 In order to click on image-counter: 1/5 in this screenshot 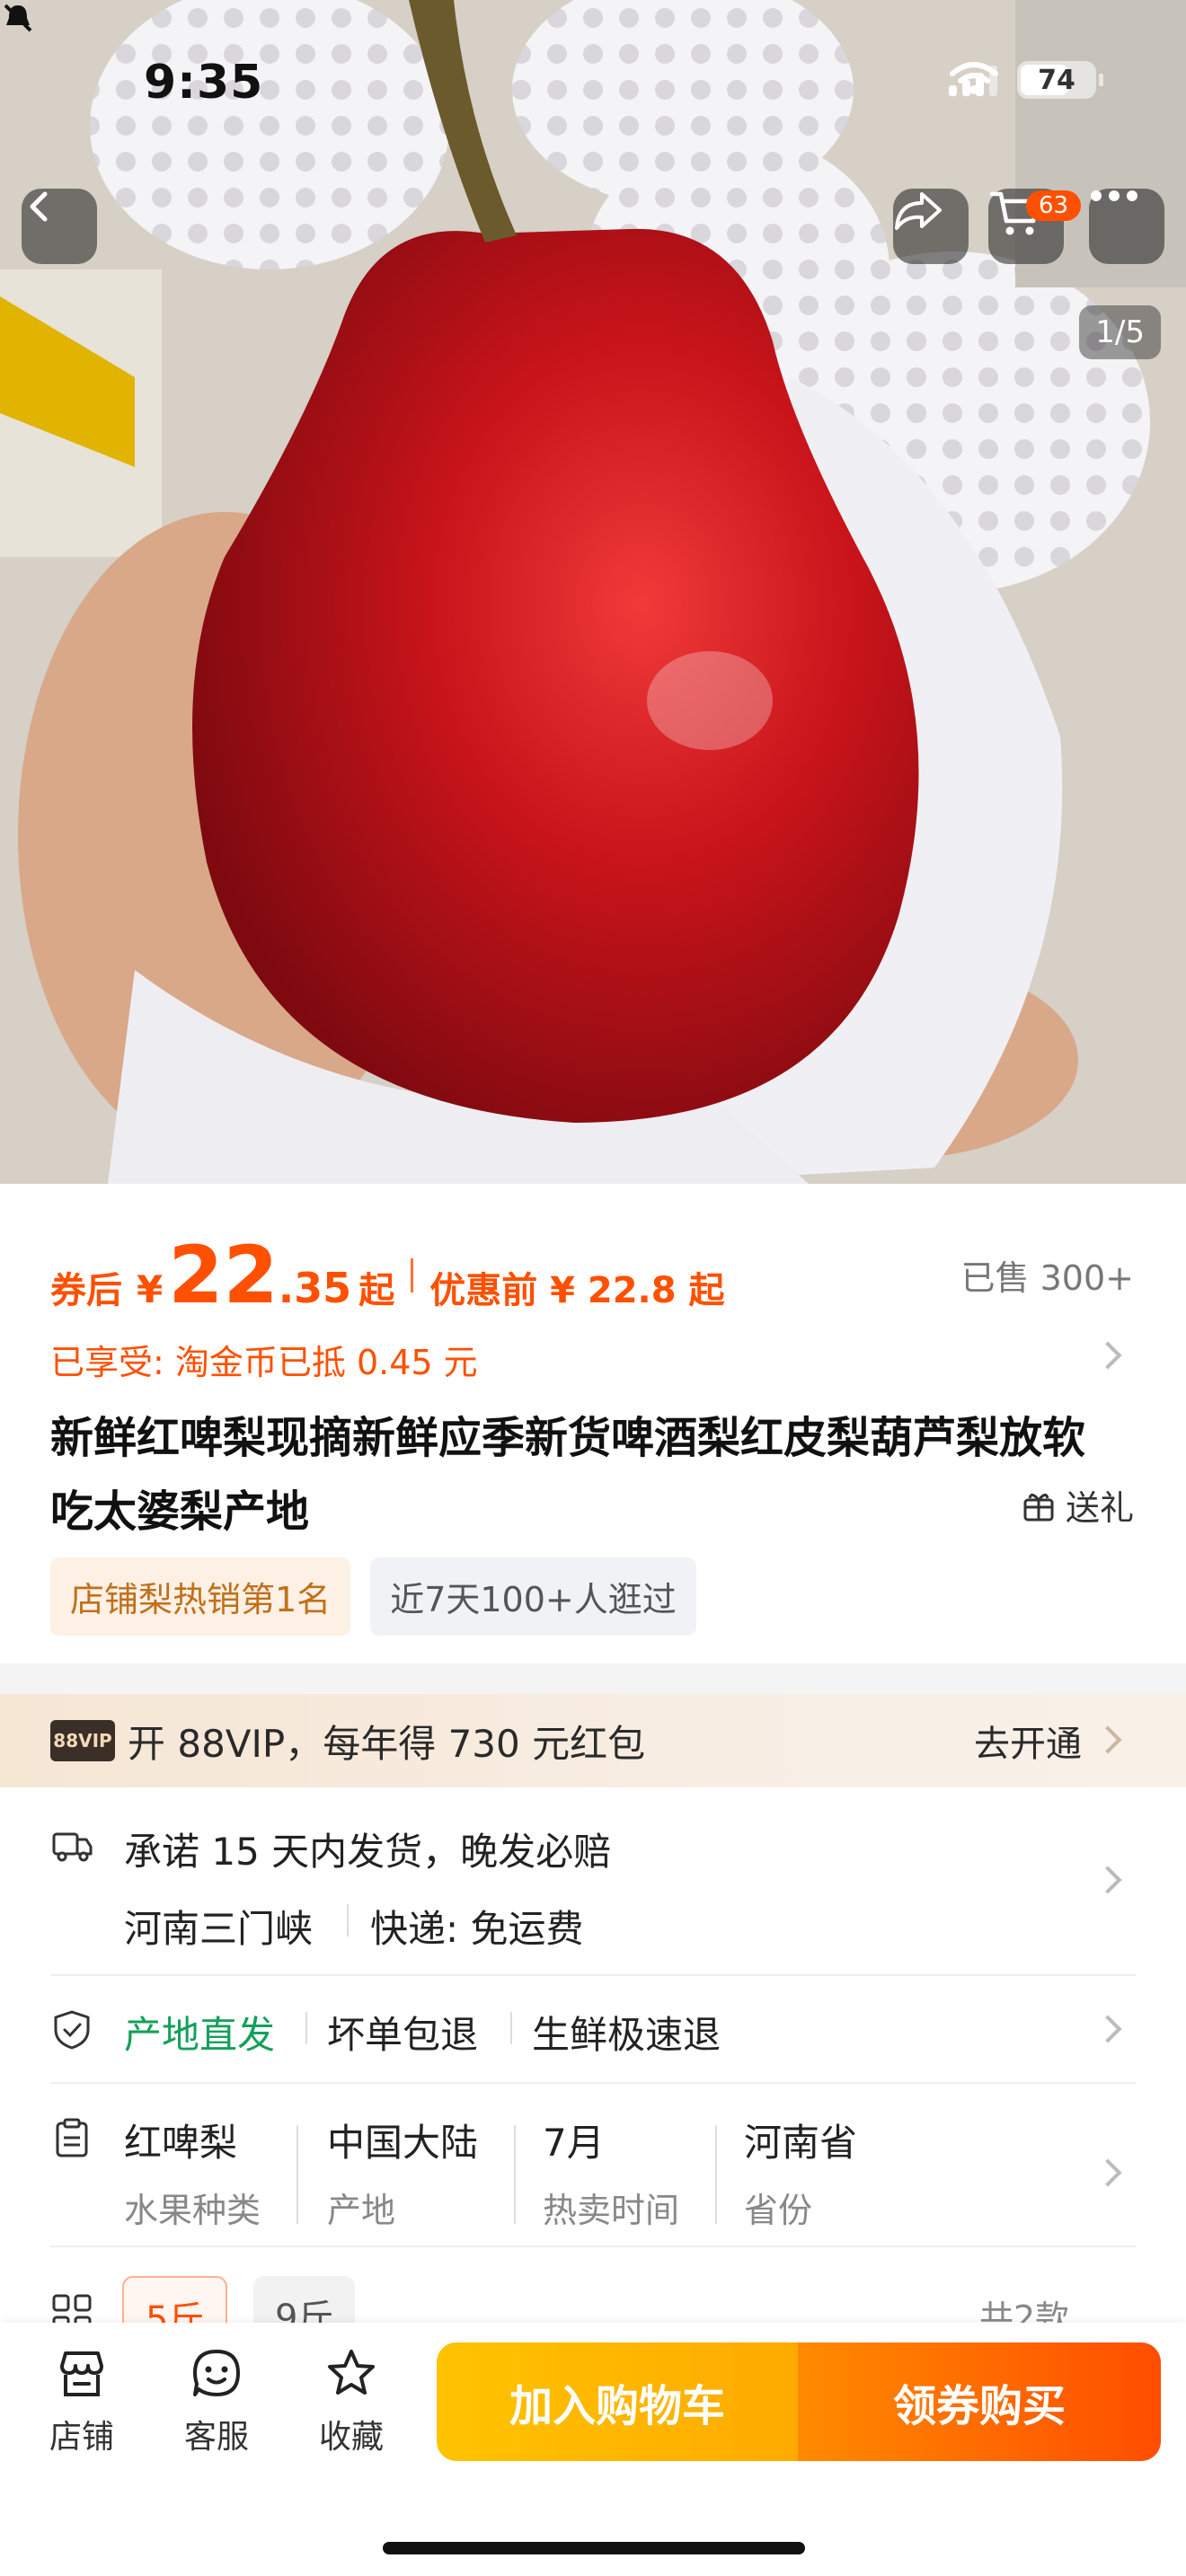, I will do `click(1120, 332)`.